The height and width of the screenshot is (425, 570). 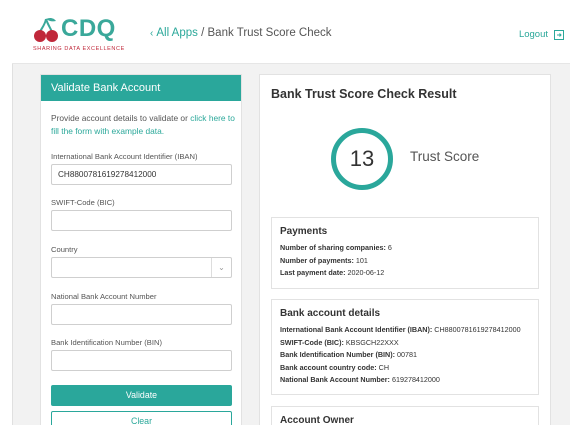 I want to click on country-label: Country, so click(x=64, y=249).